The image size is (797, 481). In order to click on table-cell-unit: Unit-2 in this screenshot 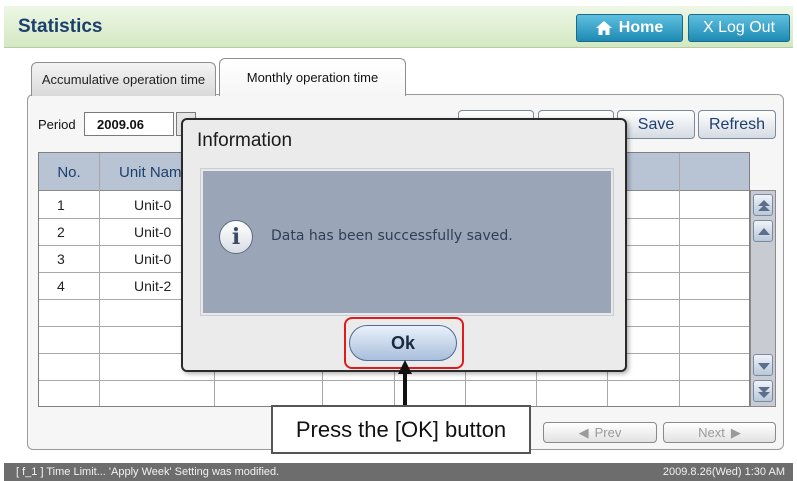, I will do `click(153, 286)`.